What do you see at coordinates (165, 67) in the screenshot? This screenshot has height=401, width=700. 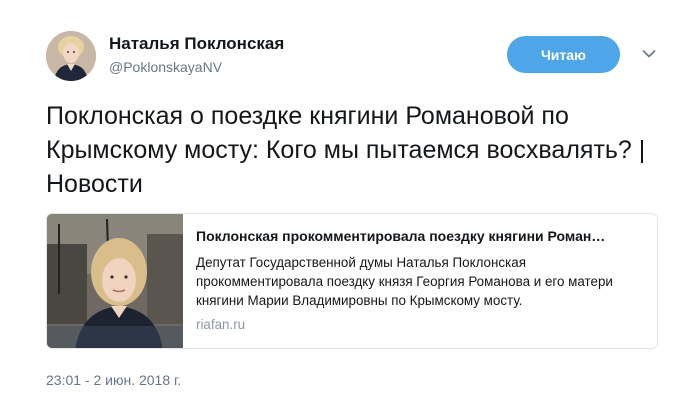 I see `user-handle: @PoklonskayaNV` at bounding box center [165, 67].